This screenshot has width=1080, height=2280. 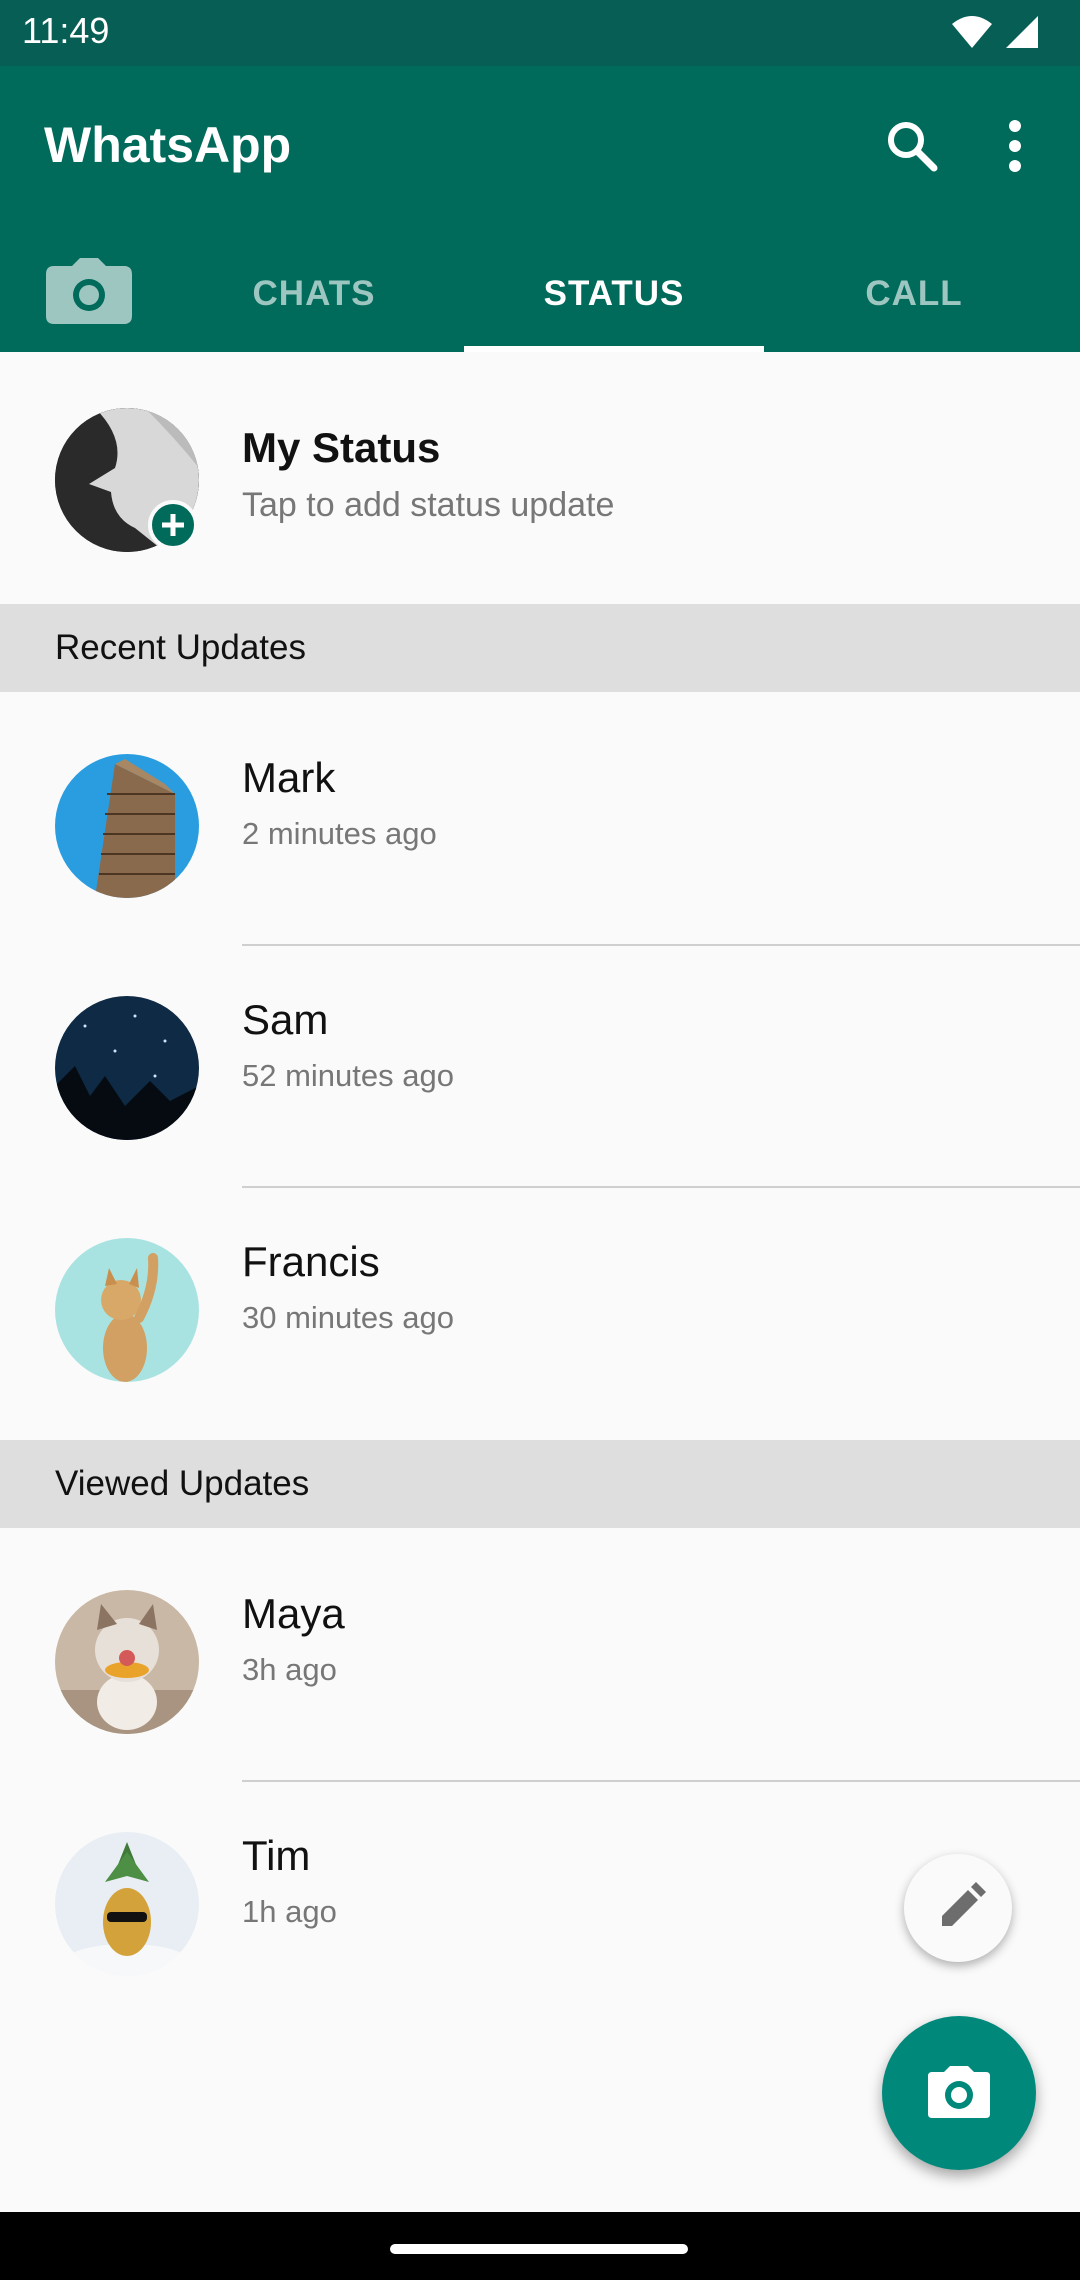 What do you see at coordinates (314, 294) in the screenshot?
I see `tab-chats: CHATS` at bounding box center [314, 294].